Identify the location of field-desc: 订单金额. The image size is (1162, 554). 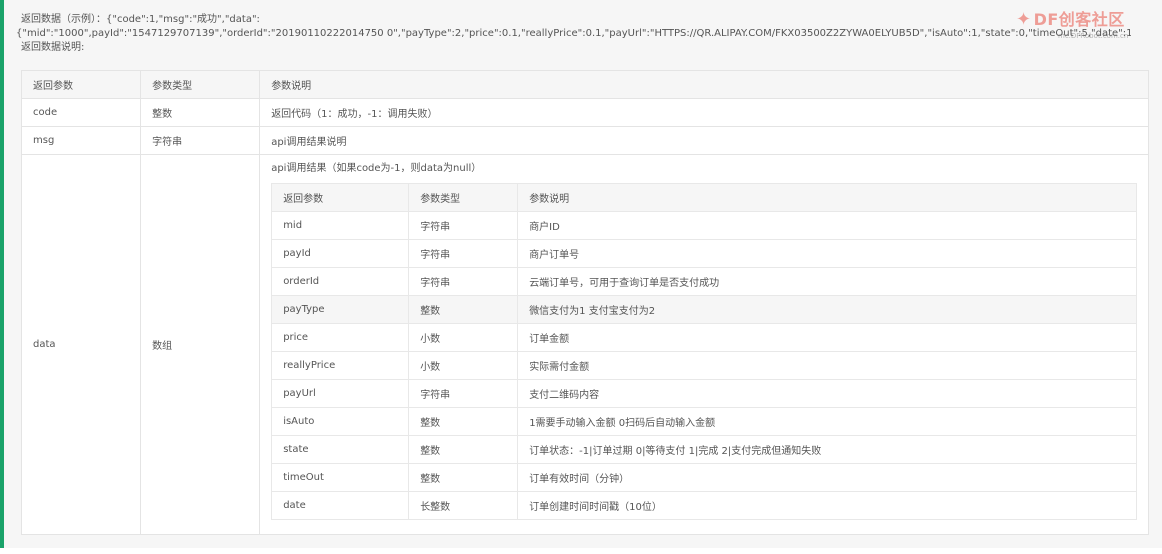
(827, 337).